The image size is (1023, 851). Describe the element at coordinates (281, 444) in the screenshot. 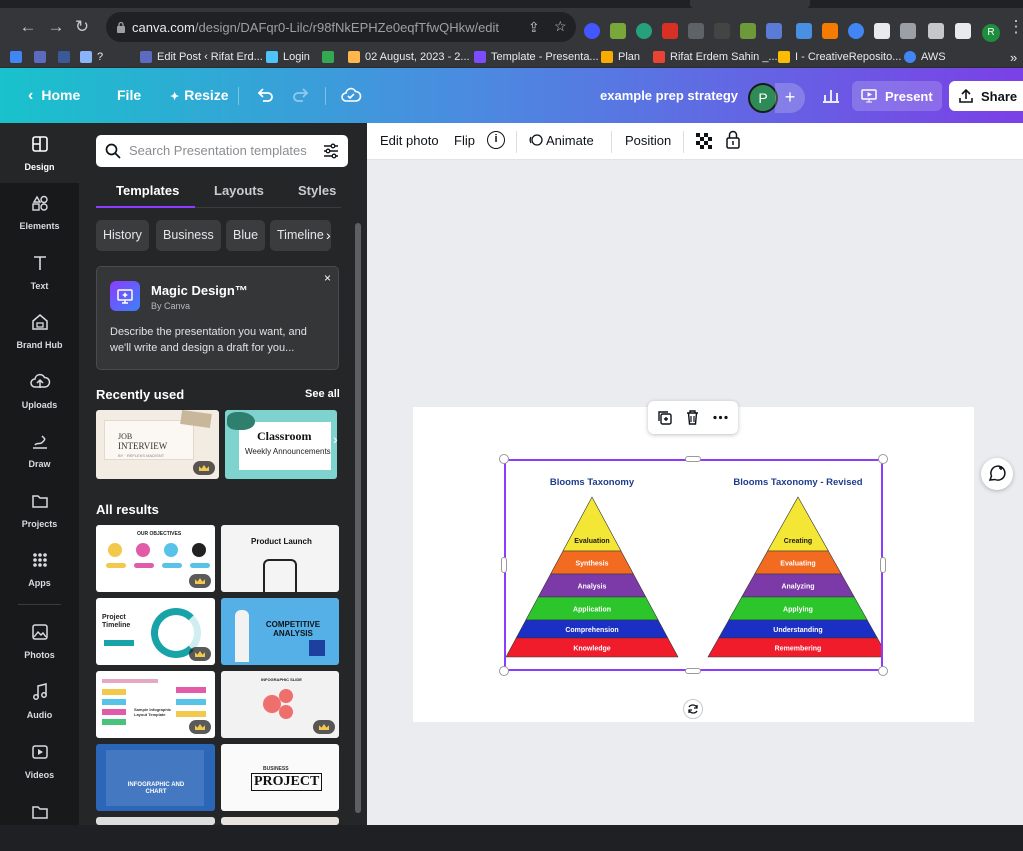

I see `template-thumbnail: Classroom Weekly Announcements` at that location.